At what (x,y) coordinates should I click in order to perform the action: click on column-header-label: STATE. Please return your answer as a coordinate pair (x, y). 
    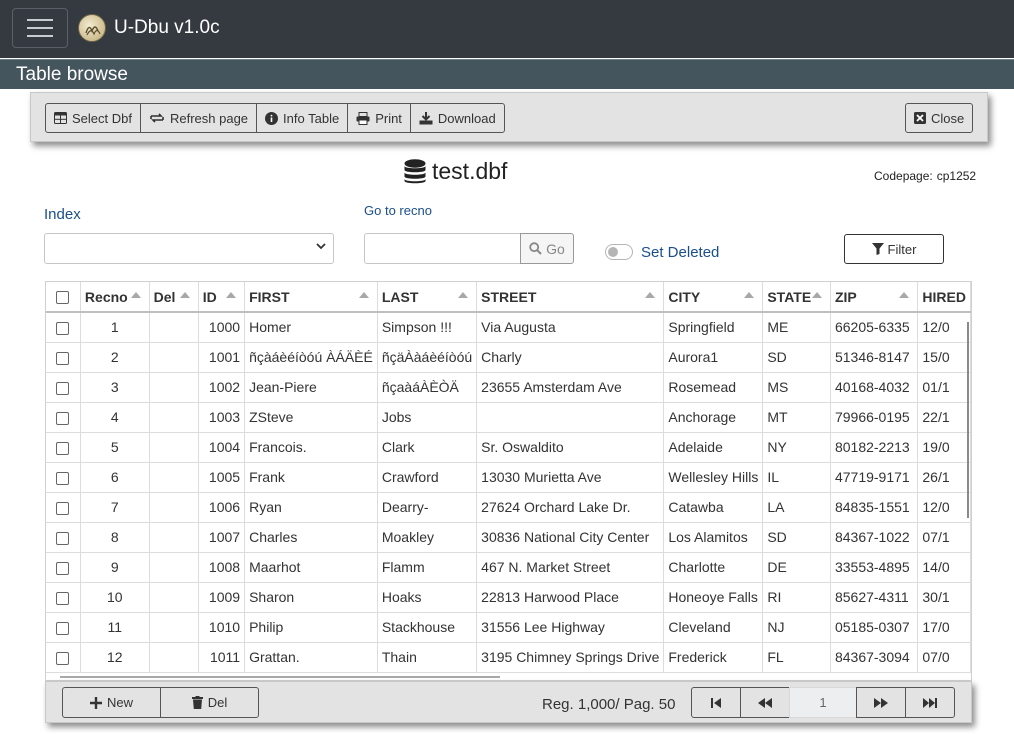
    Looking at the image, I should click on (789, 296).